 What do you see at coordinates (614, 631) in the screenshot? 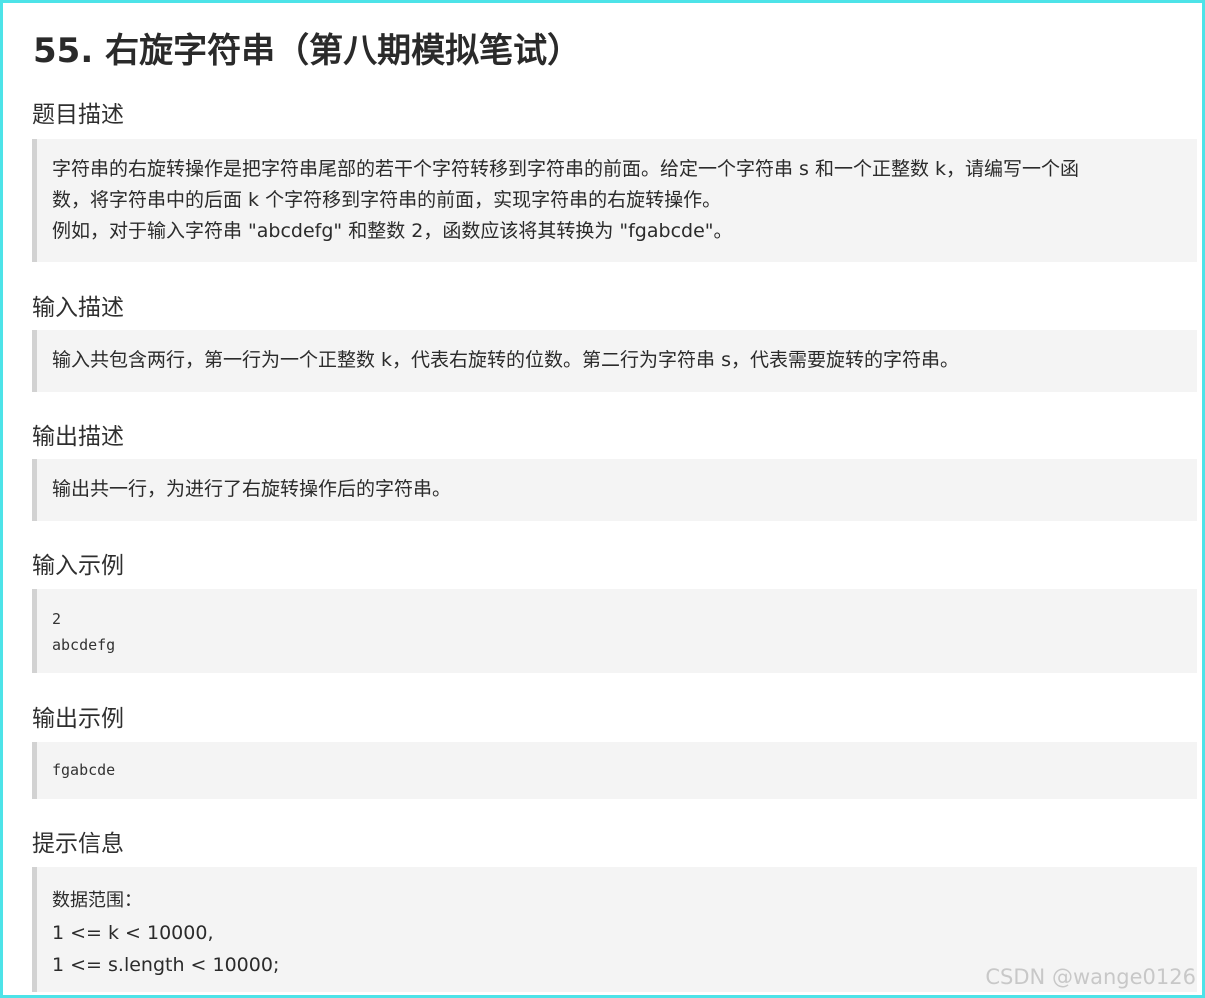
I see `input-example-code-block: 2 abcdefg` at bounding box center [614, 631].